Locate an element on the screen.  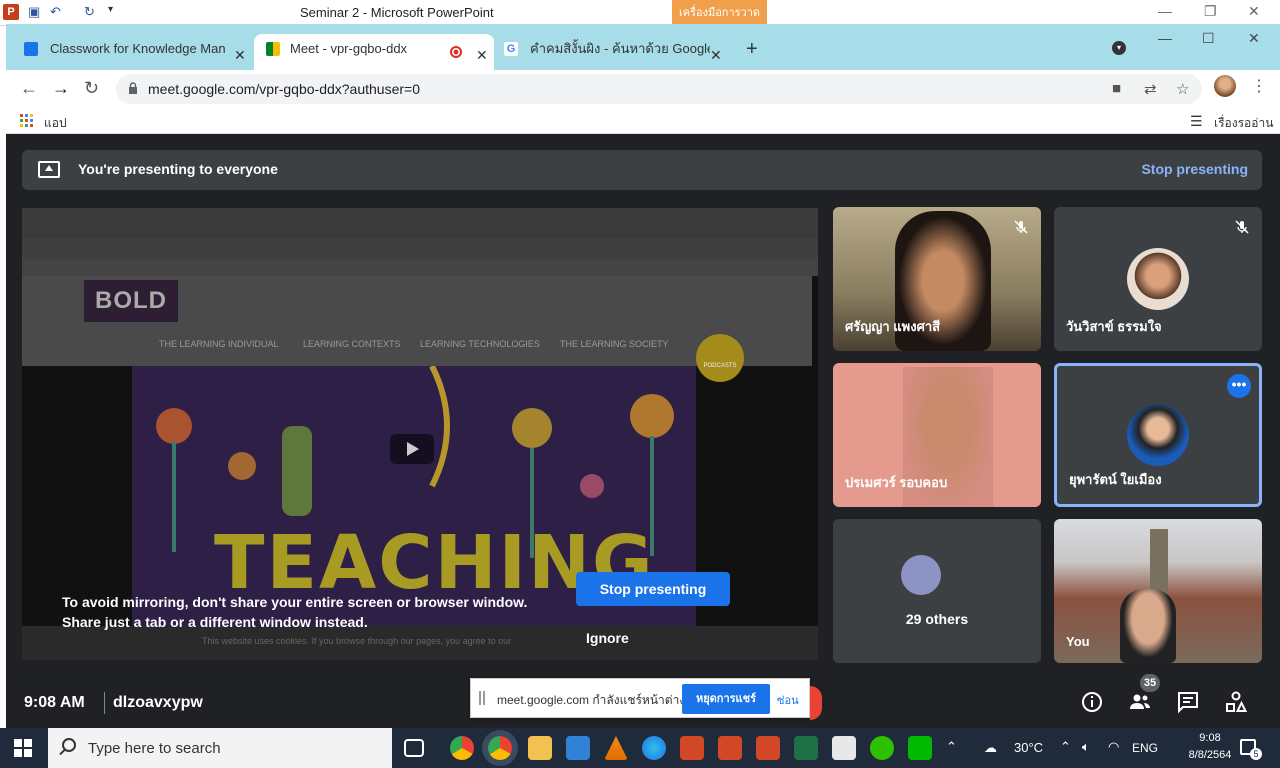
redo-icon: ↻ is located at coordinates (89, 12).